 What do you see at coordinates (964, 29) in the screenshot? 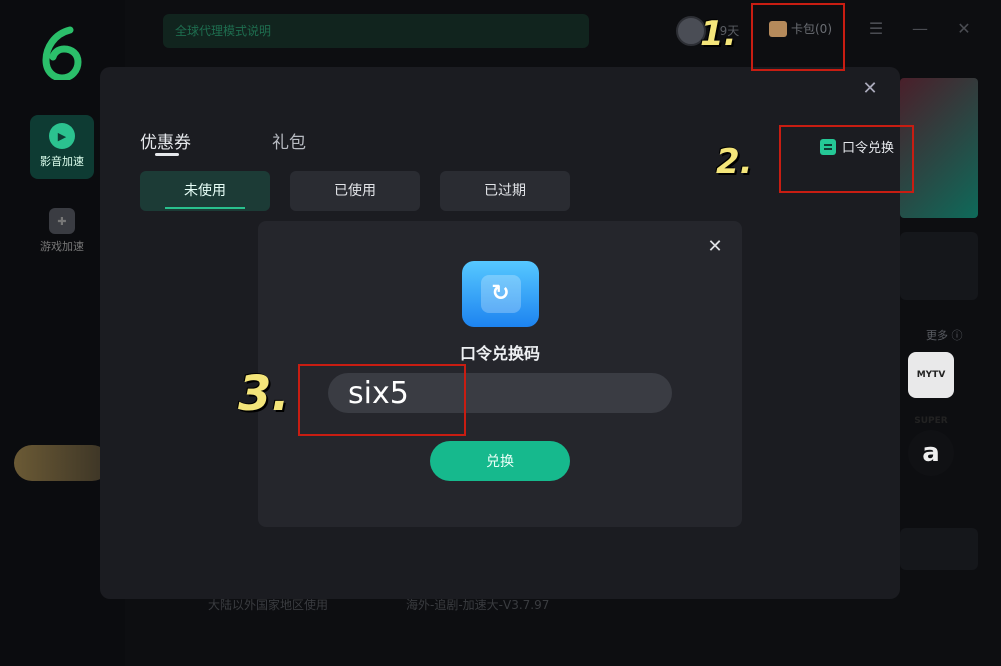
I see `window-close-icon: ✕` at bounding box center [964, 29].